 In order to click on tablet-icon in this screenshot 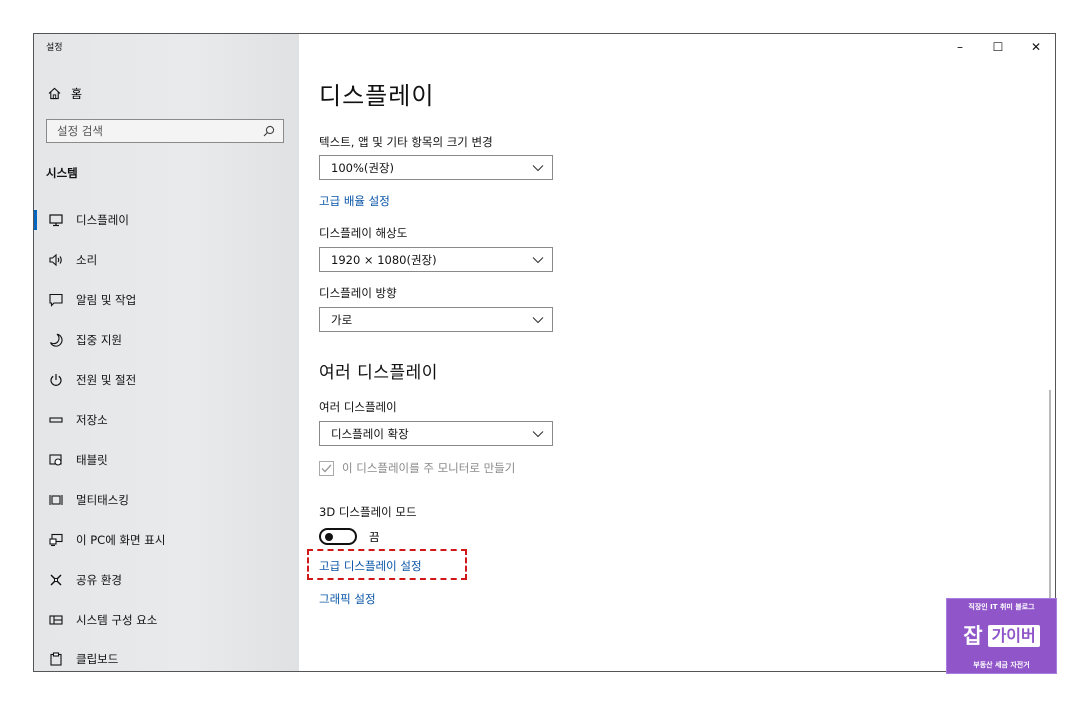, I will do `click(56, 460)`.